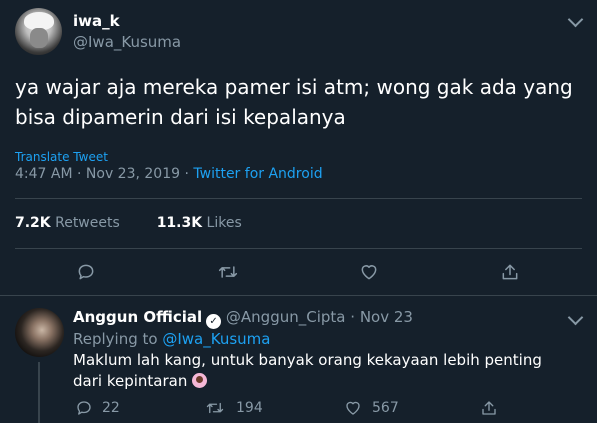 This screenshot has height=423, width=597. Describe the element at coordinates (127, 42) in the screenshot. I see `author-handle: @Iwa_Kusuma` at that location.